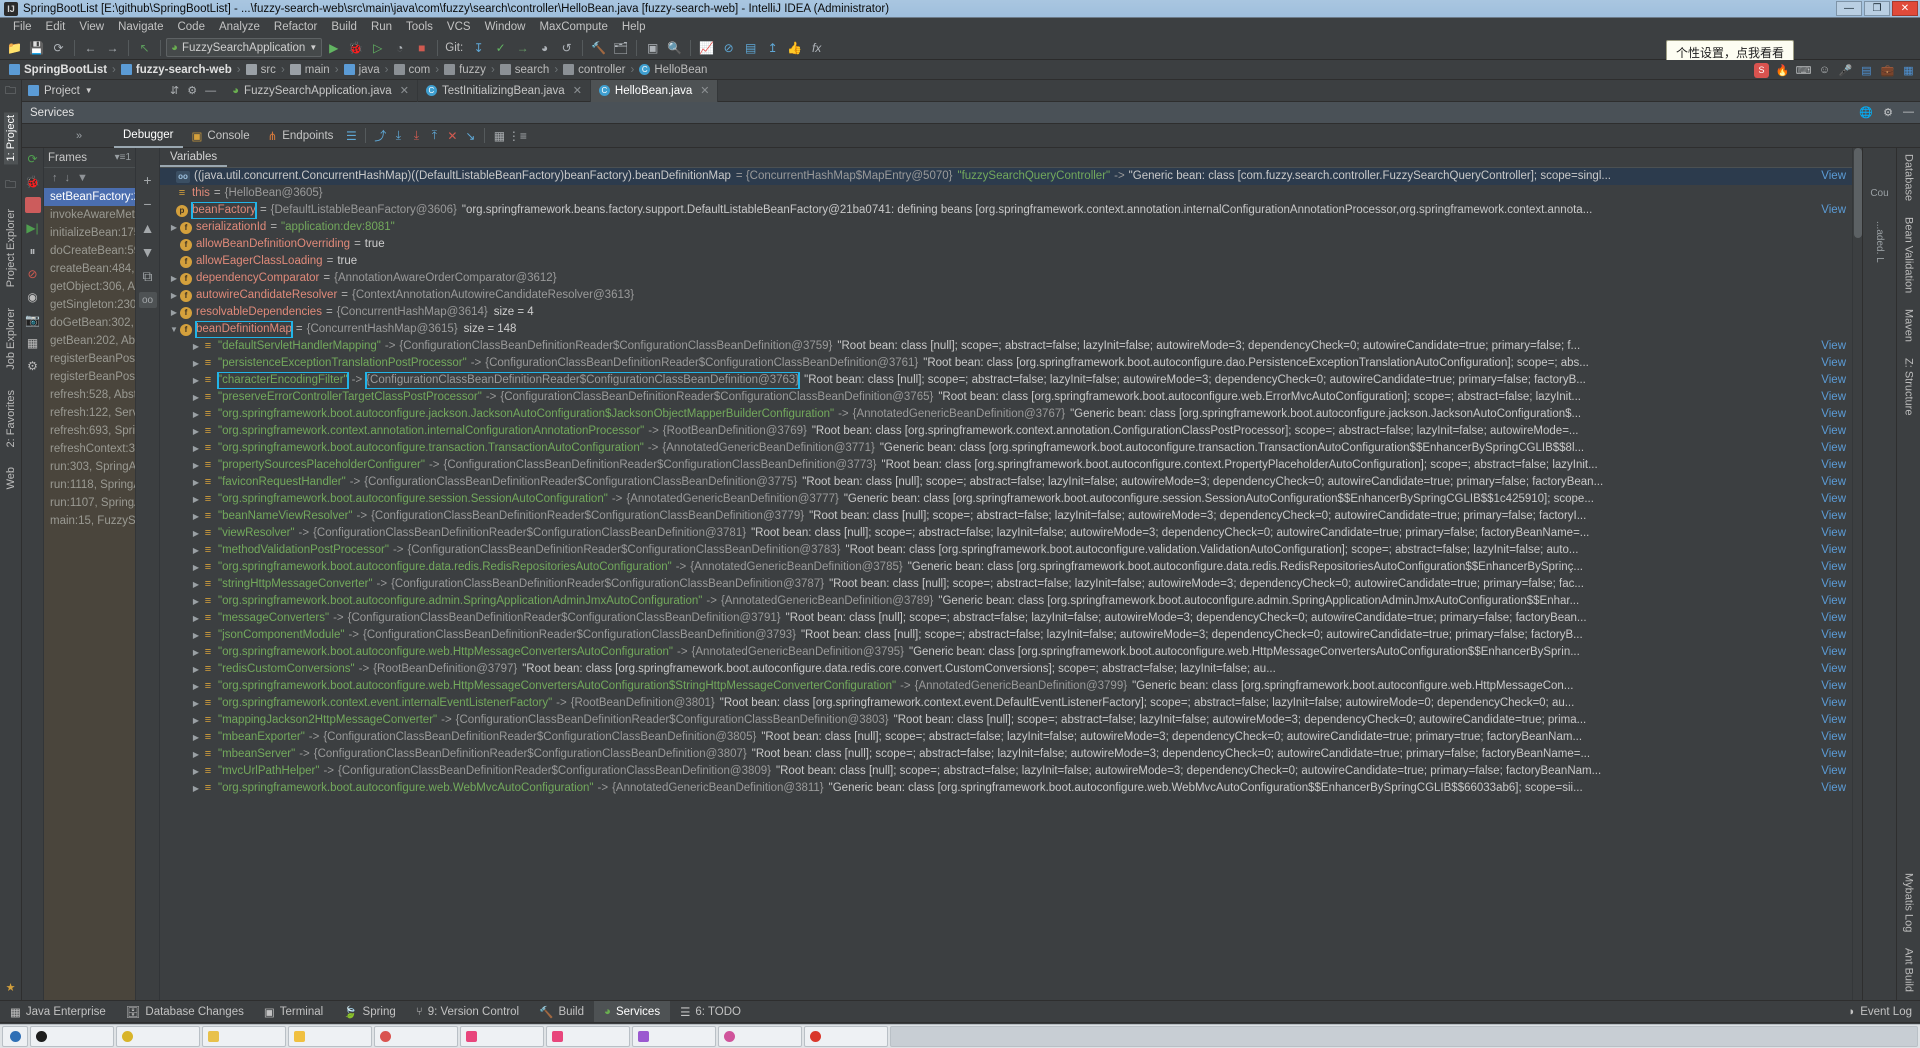 This screenshot has height=1048, width=1920. I want to click on maximize-button: ❐, so click(1877, 8).